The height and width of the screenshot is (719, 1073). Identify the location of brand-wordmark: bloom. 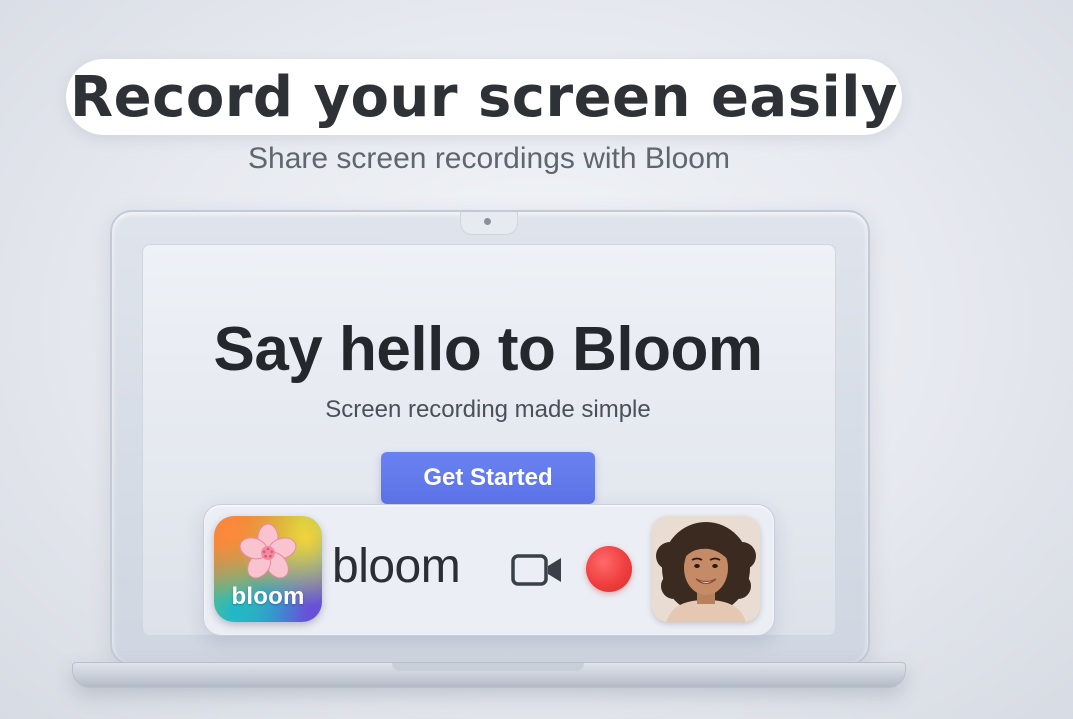
(396, 566).